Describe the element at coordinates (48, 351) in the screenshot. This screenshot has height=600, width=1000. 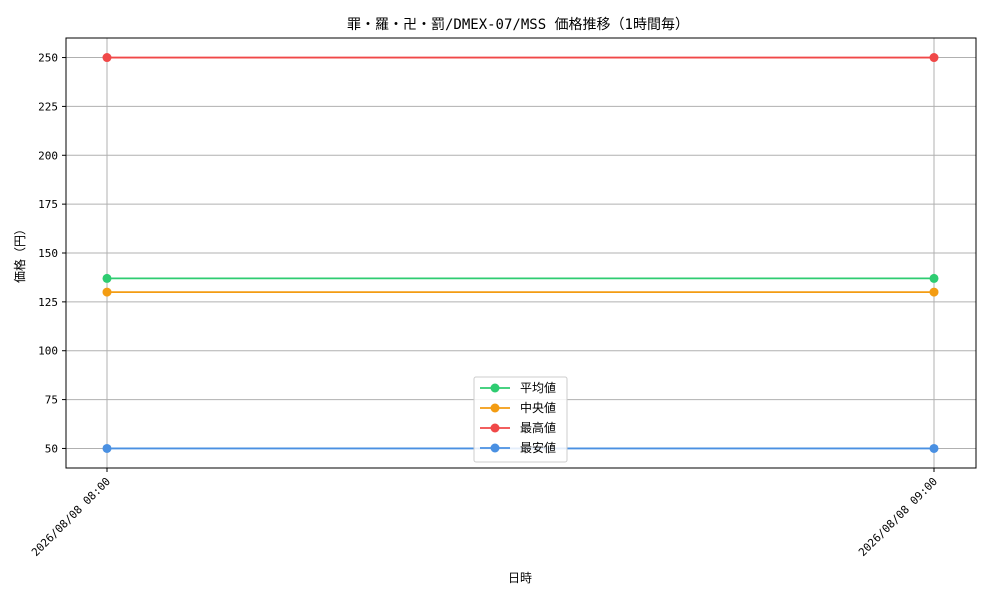
I see `y-tick-label-2: 100` at that location.